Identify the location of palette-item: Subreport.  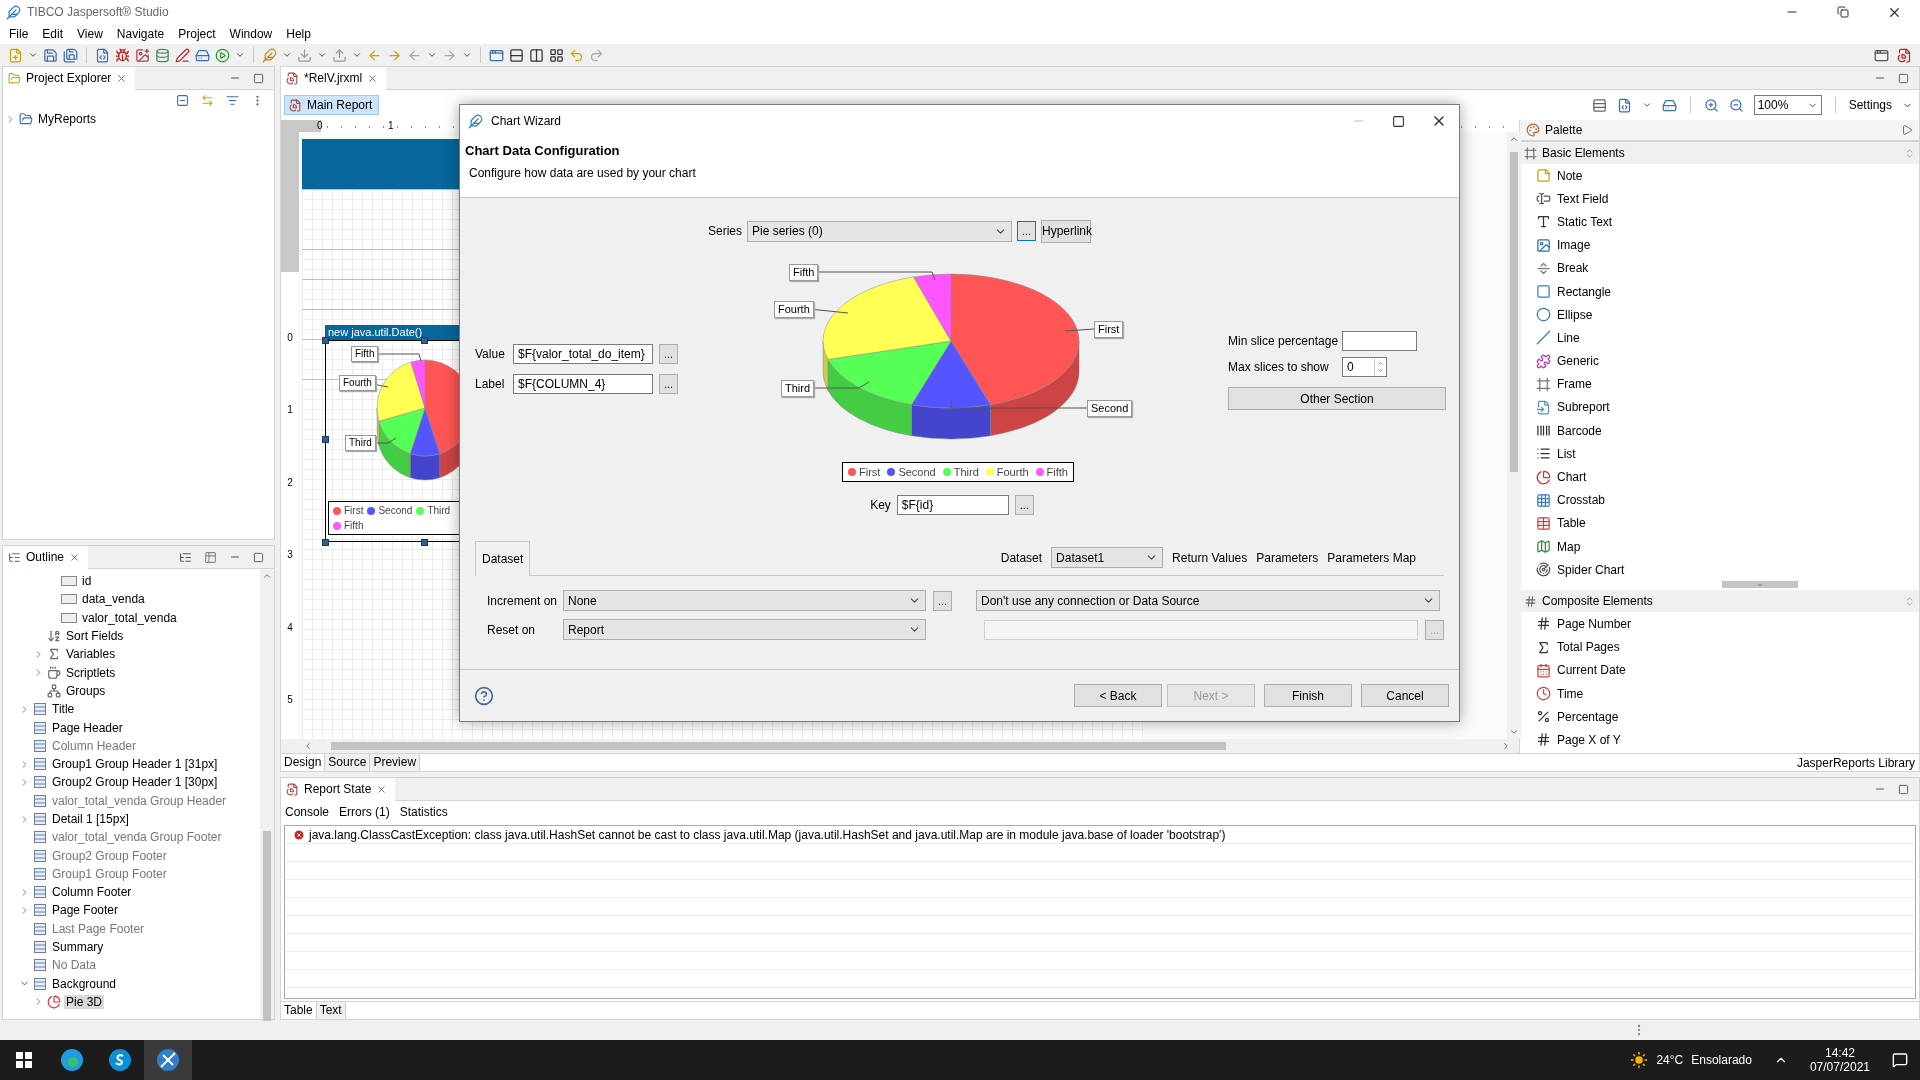
(1583, 407).